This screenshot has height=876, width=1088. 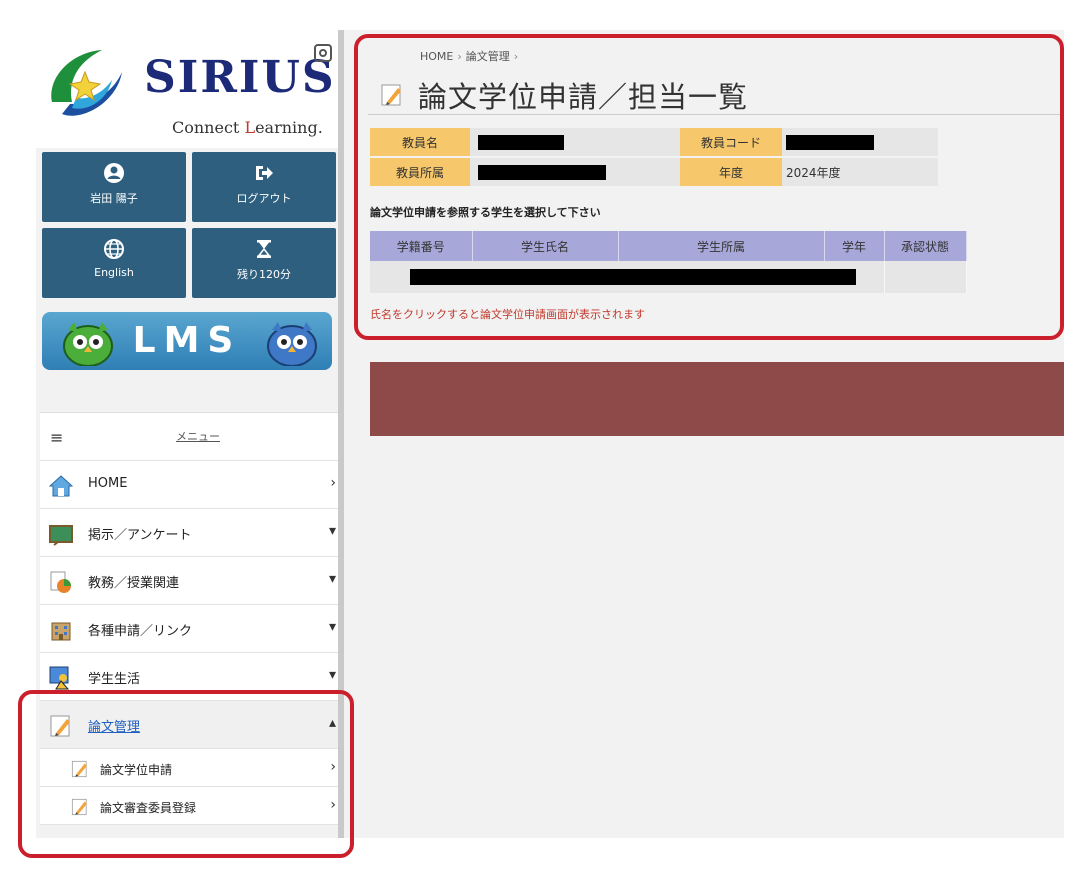 What do you see at coordinates (86, 83) in the screenshot?
I see `swirl-logo-icon` at bounding box center [86, 83].